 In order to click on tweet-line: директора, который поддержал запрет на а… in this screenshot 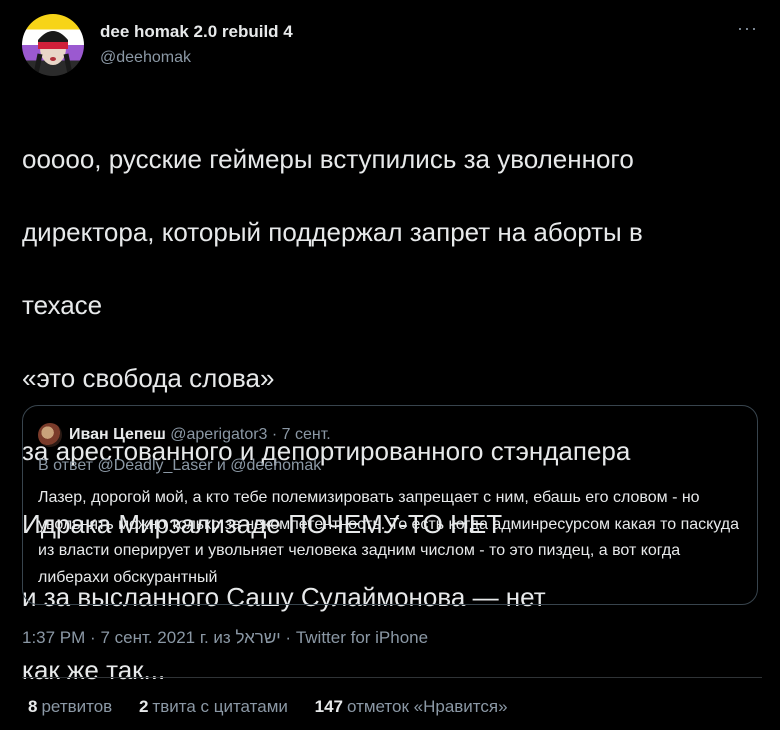, I will do `click(332, 231)`.